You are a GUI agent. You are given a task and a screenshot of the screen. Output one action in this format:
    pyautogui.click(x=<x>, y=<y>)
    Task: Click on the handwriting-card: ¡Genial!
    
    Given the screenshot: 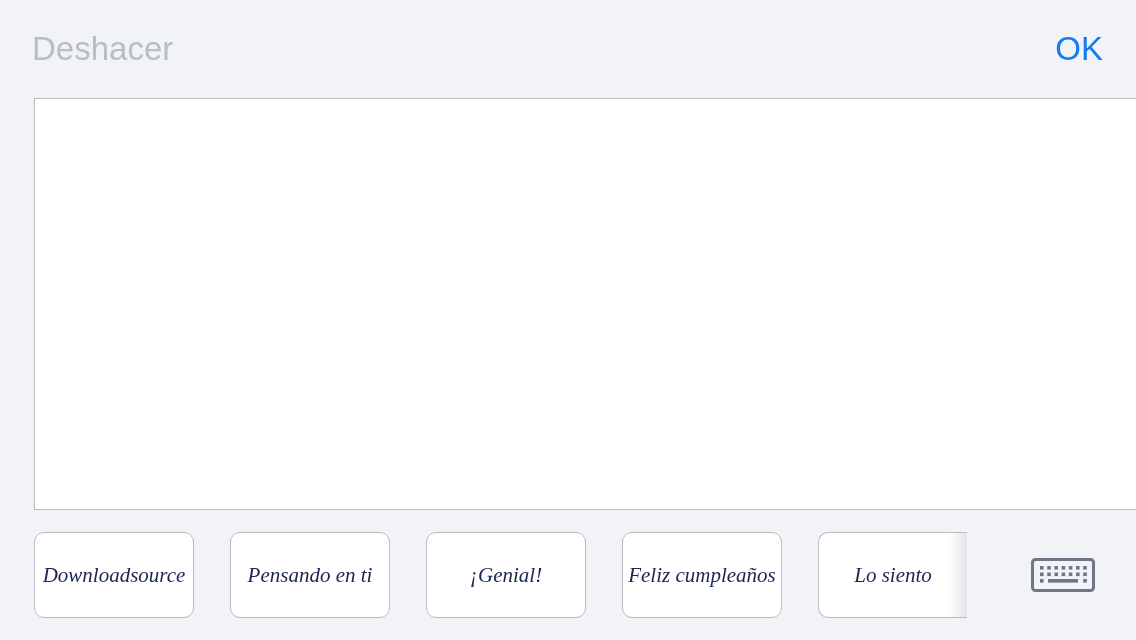 What is the action you would take?
    pyautogui.click(x=506, y=575)
    